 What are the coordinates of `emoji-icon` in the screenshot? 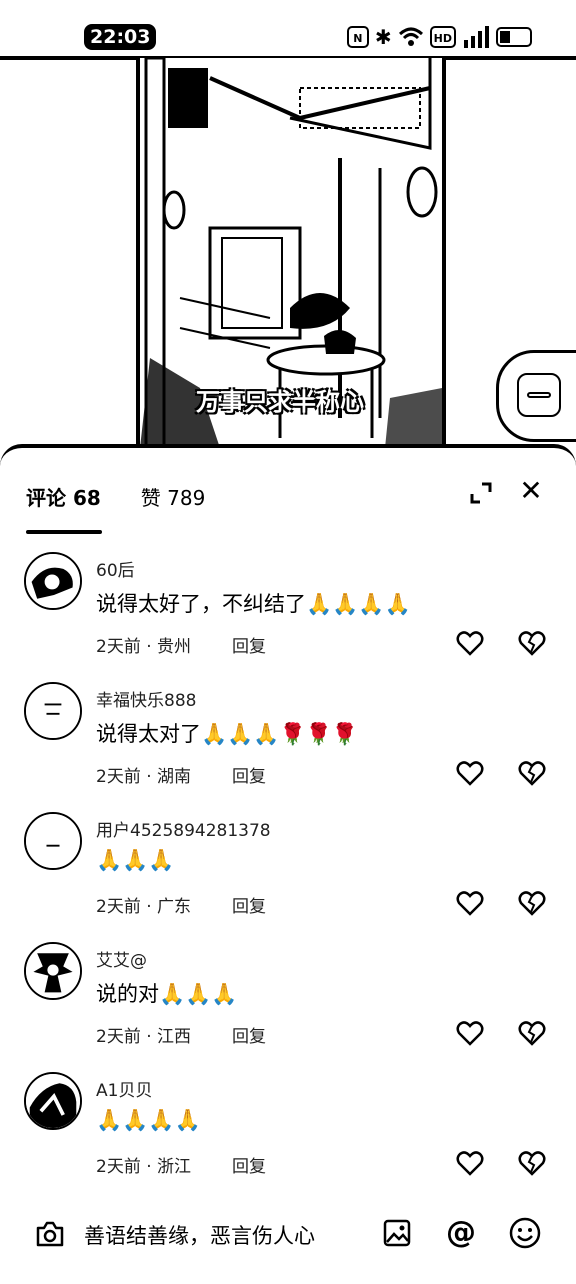 It's located at (525, 1233).